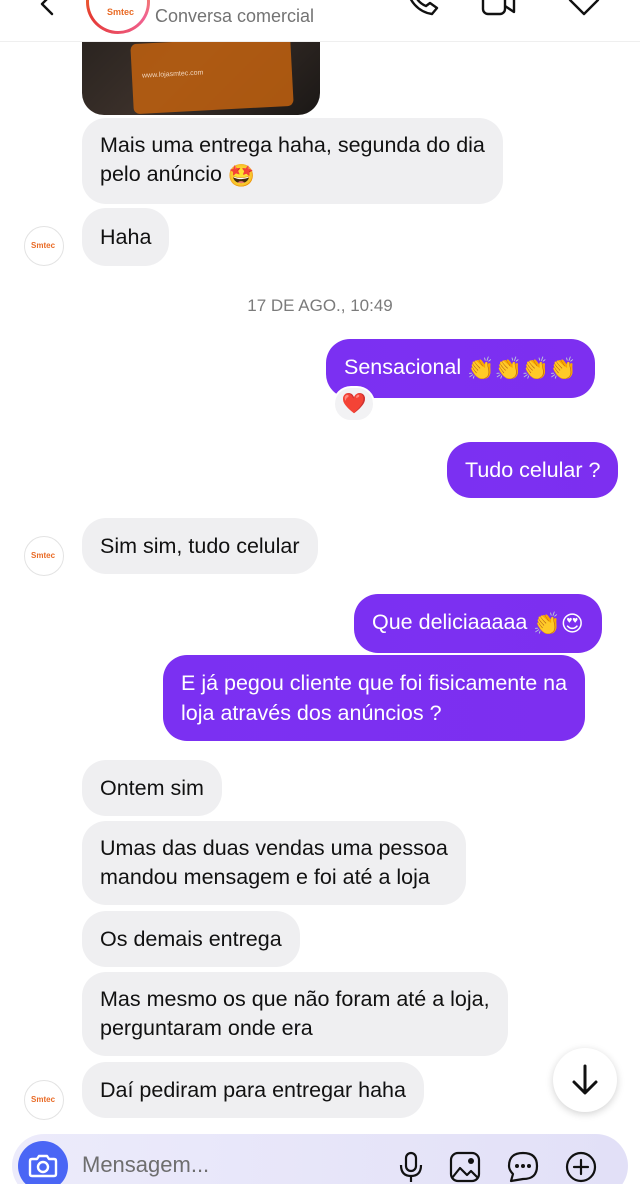 This screenshot has width=640, height=1184. I want to click on message-outgoing: Tudo celular ?, so click(533, 470).